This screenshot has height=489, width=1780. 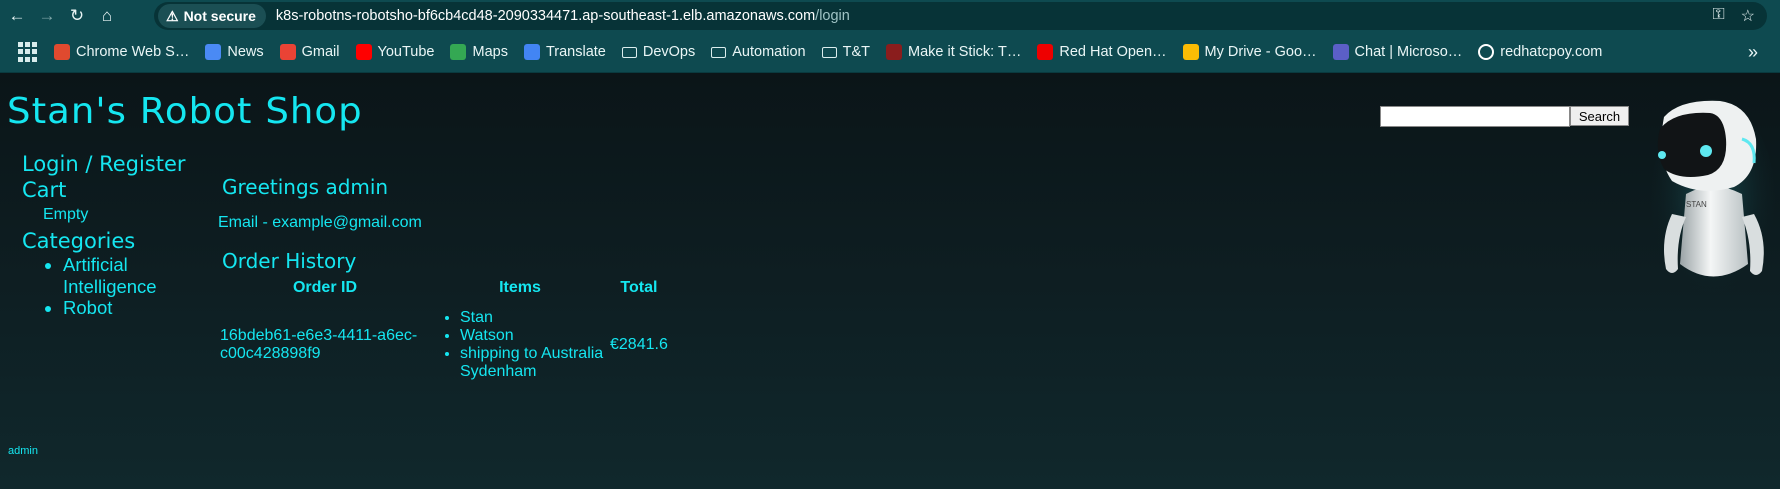 I want to click on search-input, so click(x=1475, y=116).